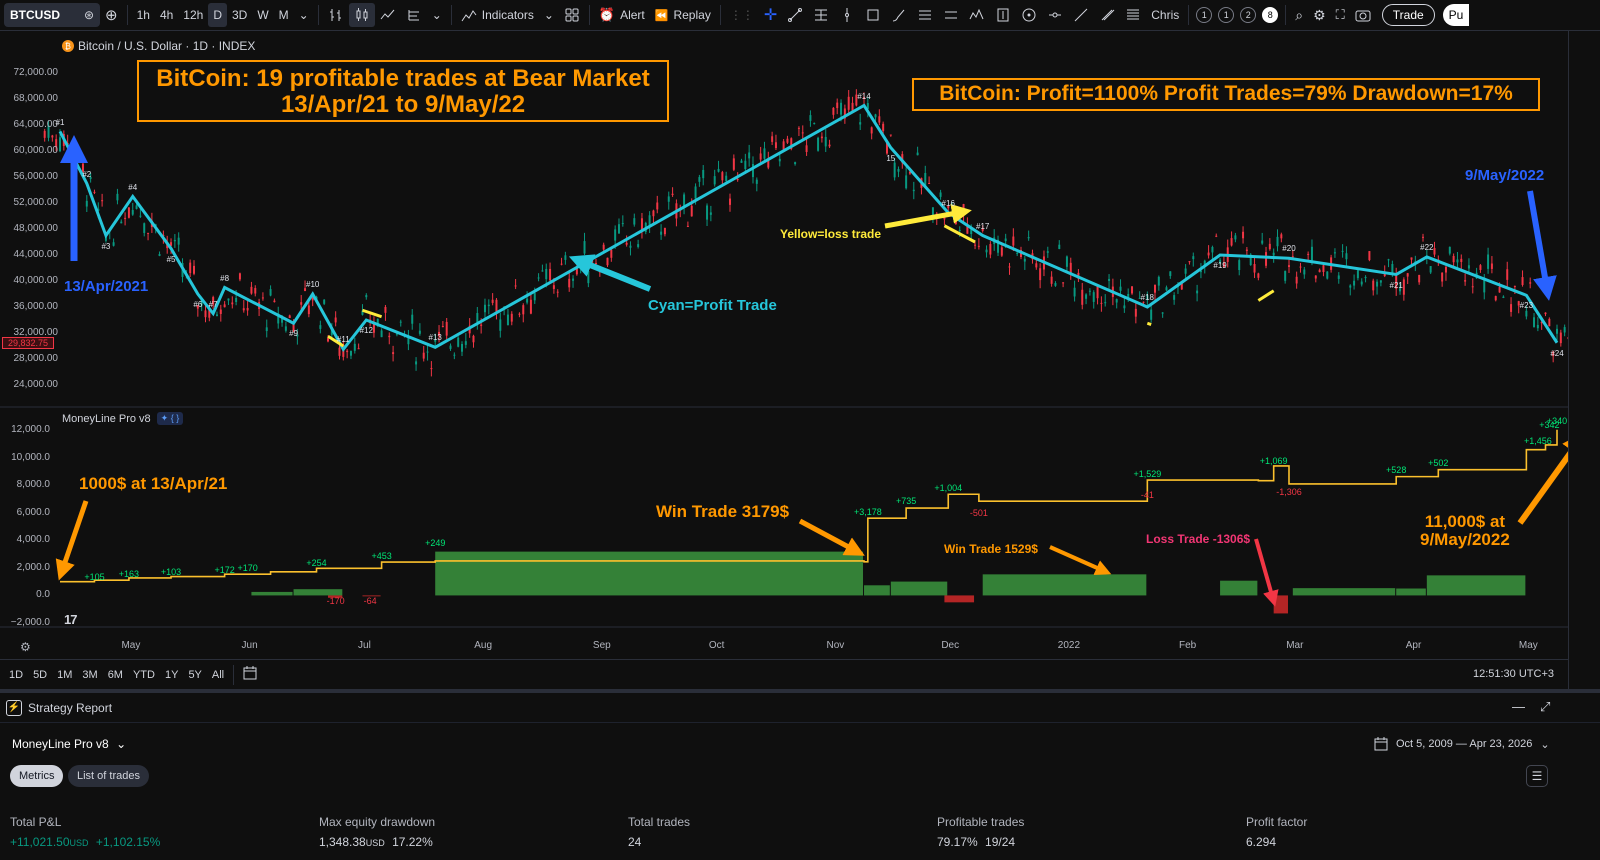 The image size is (1600, 860). I want to click on search-icon: ⌕, so click(1299, 15).